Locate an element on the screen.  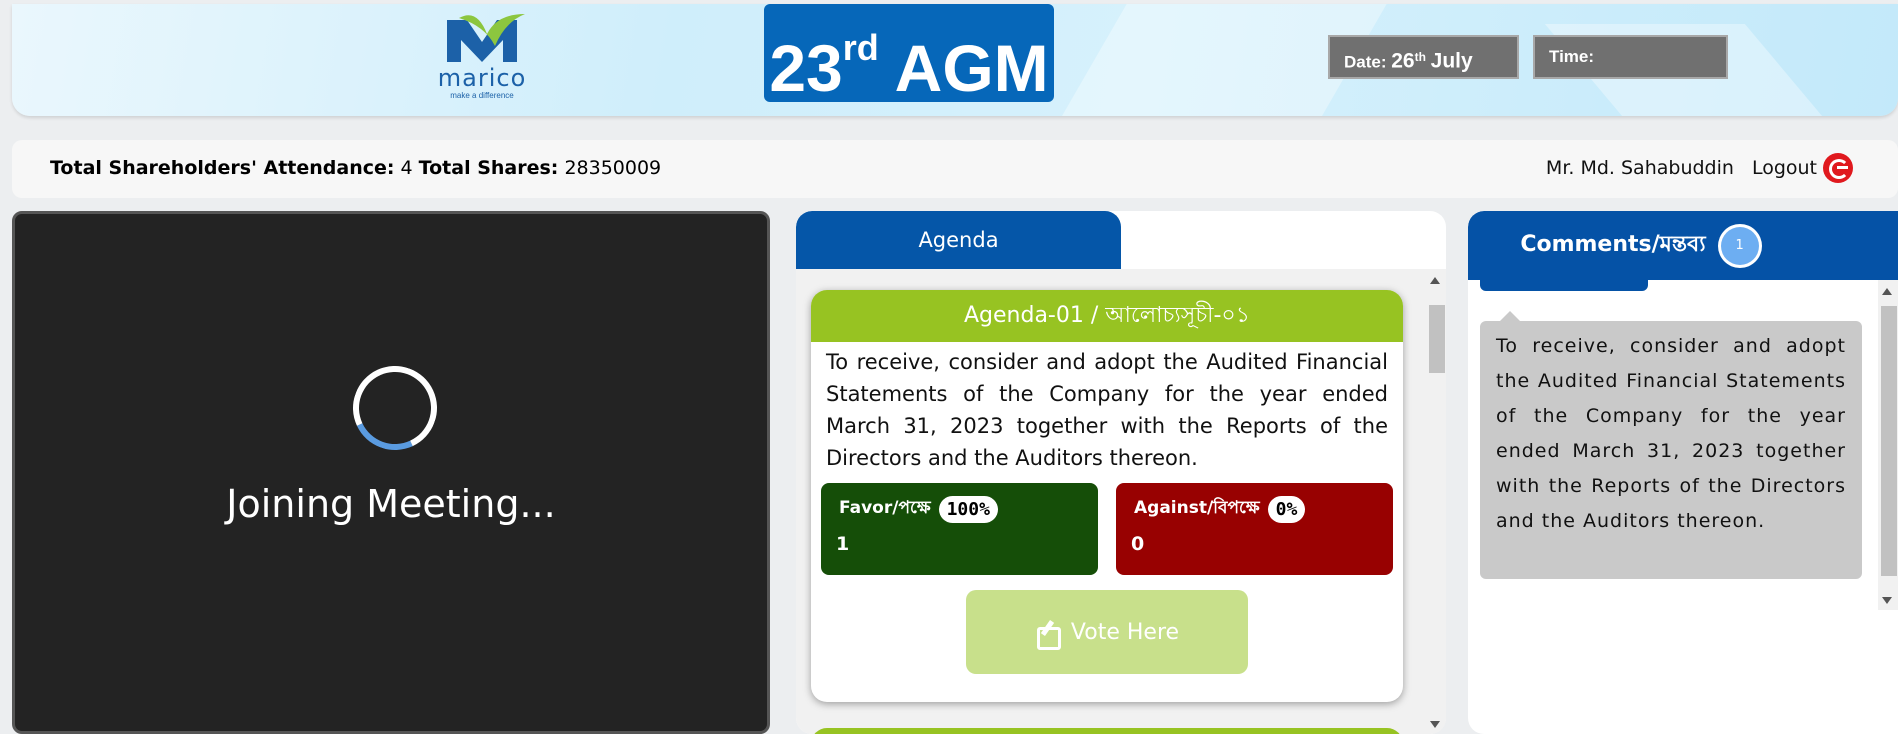
favor-label: Favor/পক্ষে is located at coordinates (885, 508).